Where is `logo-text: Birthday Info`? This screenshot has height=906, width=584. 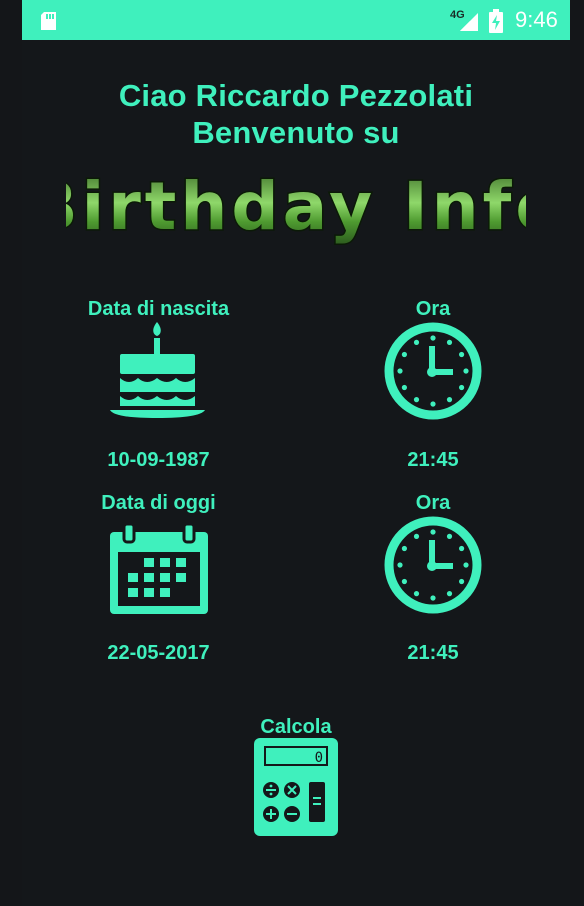
logo-text: Birthday Info is located at coordinates (296, 206).